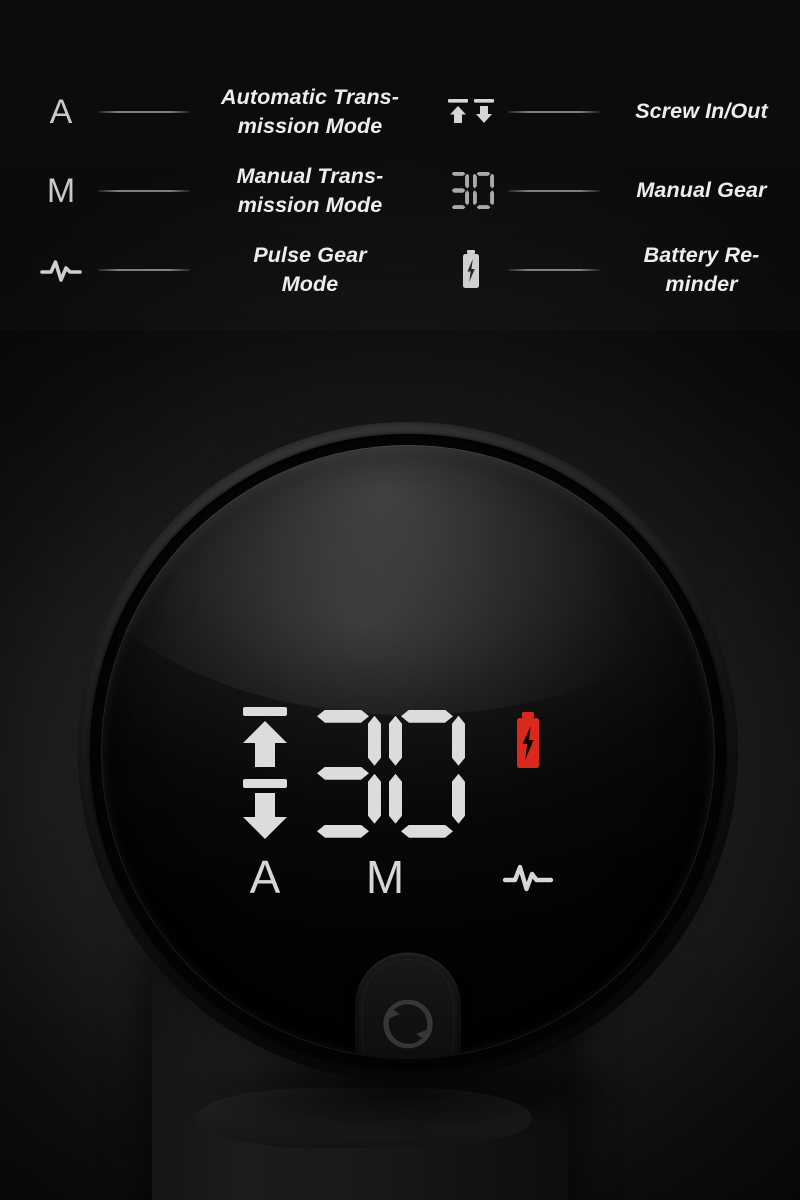 Image resolution: width=800 pixels, height=1200 pixels. What do you see at coordinates (264, 808) in the screenshot?
I see `screw-out-down-arrow-icon` at bounding box center [264, 808].